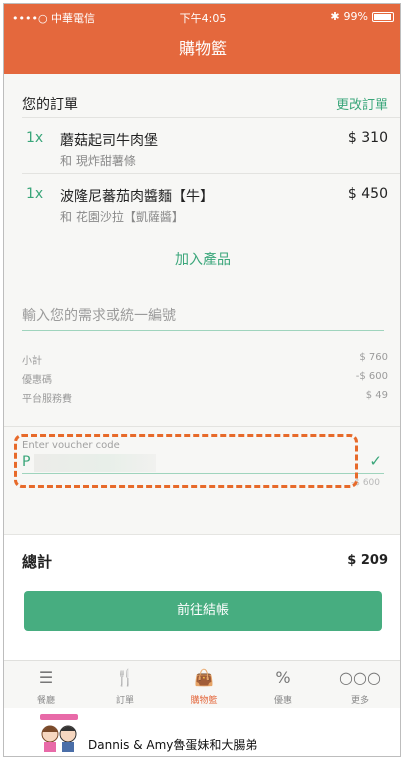 The width and height of the screenshot is (406, 762). What do you see at coordinates (202, 732) in the screenshot?
I see `watermark-footer: Dannis & Amy魯蛋妹和大腸弟` at bounding box center [202, 732].